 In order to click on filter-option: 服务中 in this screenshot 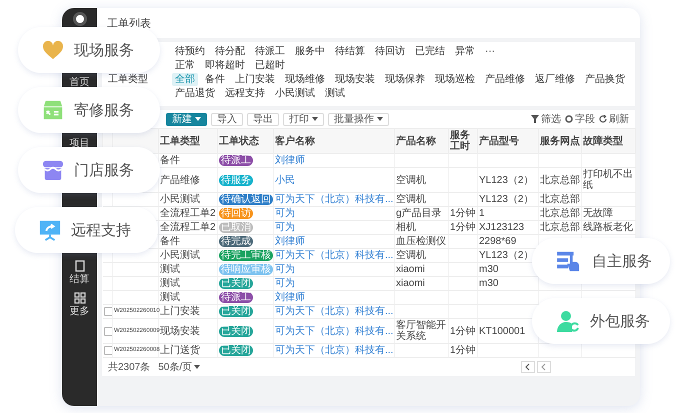, I will do `click(310, 51)`.